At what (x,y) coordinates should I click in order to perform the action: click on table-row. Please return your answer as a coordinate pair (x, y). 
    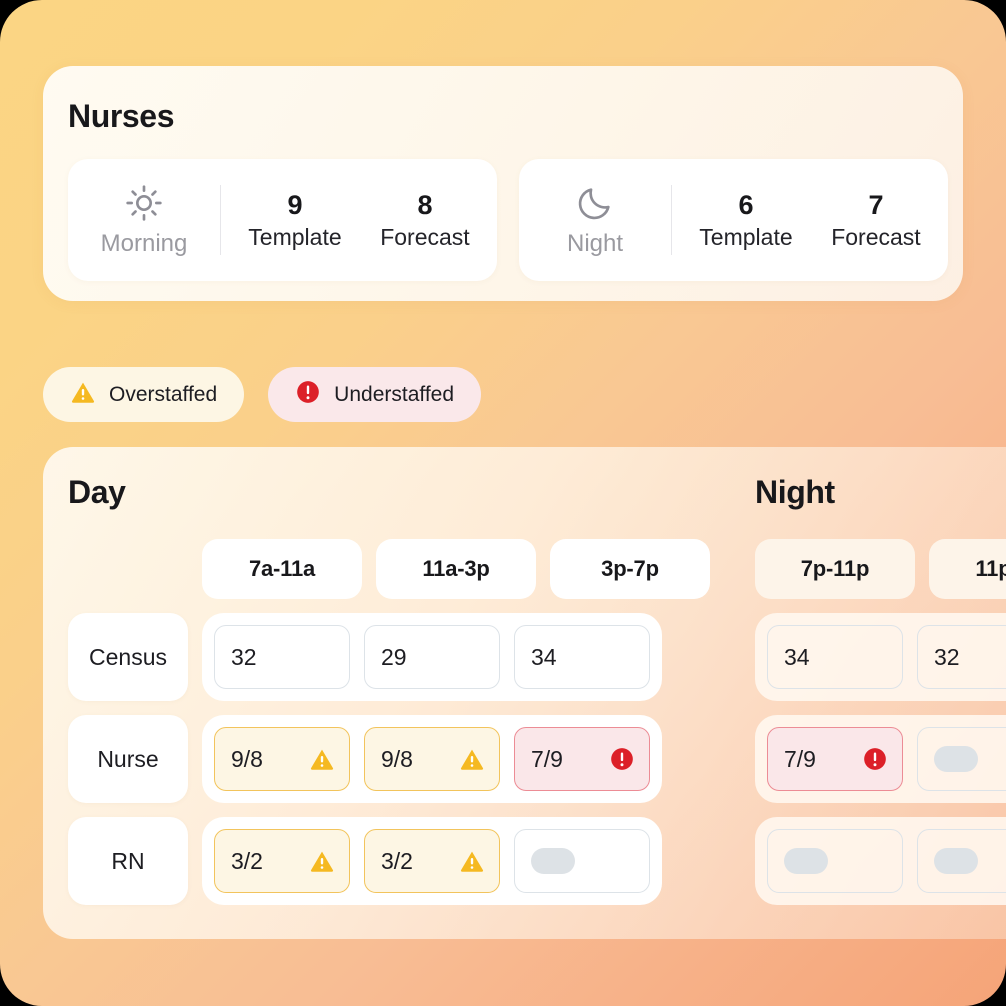
    Looking at the image, I should click on (880, 861).